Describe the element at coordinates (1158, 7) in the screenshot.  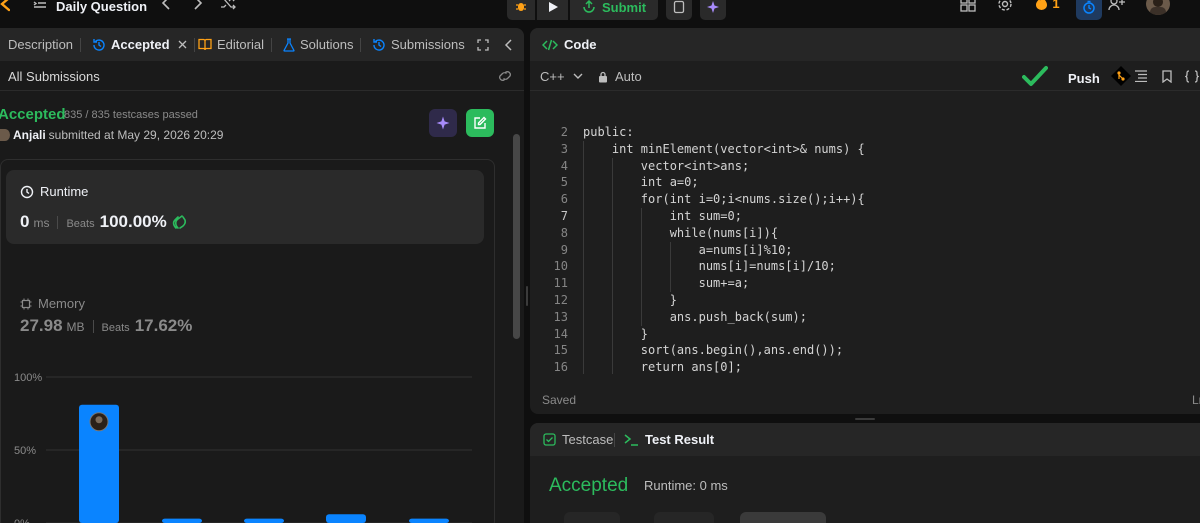
I see `user-avatar` at that location.